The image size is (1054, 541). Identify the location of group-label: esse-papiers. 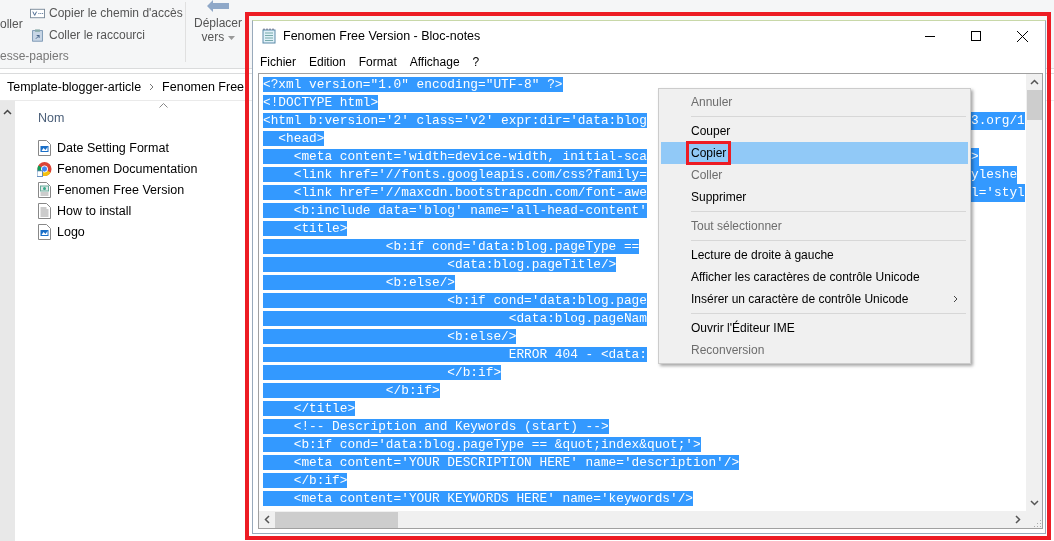
(34, 56).